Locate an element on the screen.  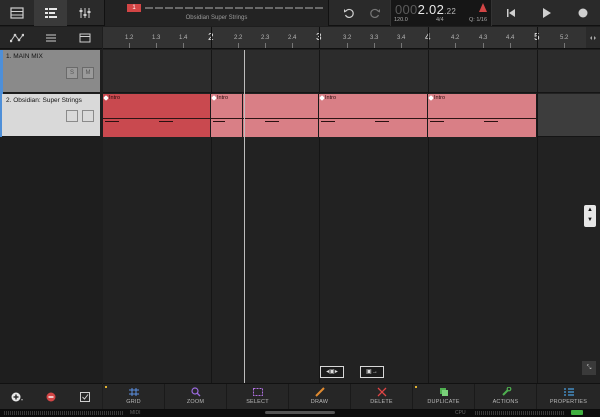
grid-menu-button is located at coordinates (51, 38).